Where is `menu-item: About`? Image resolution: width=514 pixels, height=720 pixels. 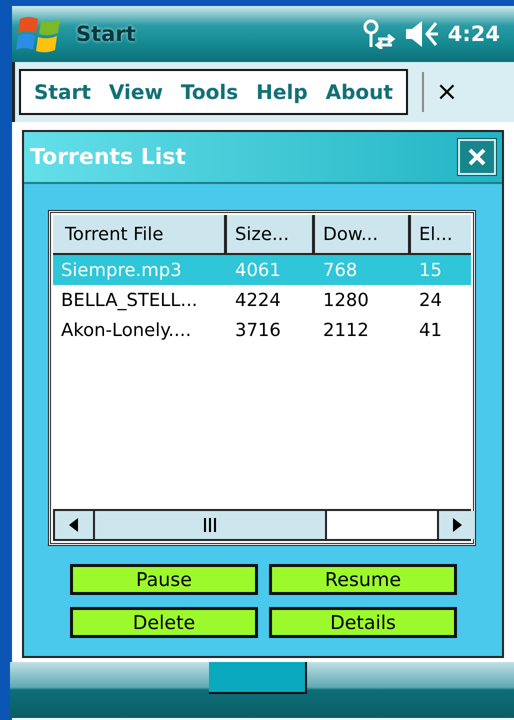
menu-item: About is located at coordinates (359, 92).